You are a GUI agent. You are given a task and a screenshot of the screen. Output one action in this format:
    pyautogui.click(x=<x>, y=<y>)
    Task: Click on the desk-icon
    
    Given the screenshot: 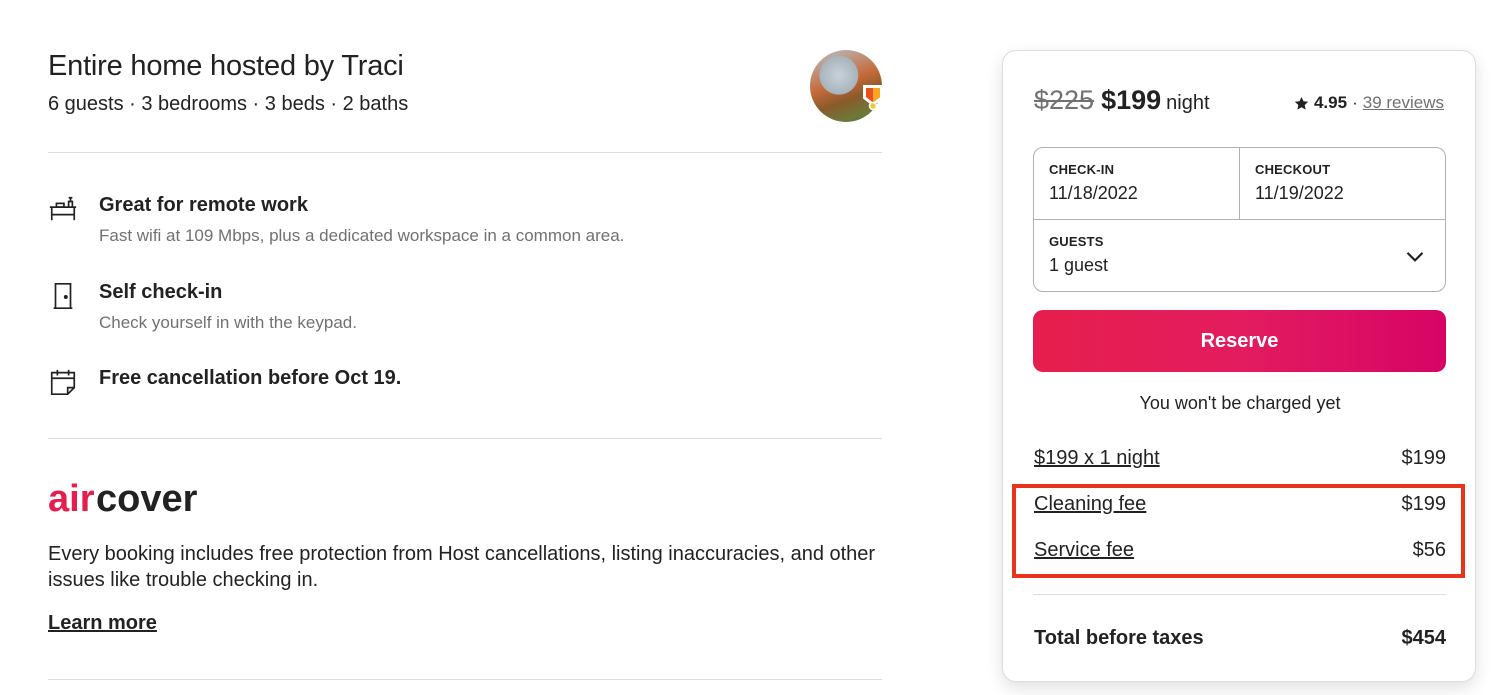 What is the action you would take?
    pyautogui.click(x=63, y=208)
    